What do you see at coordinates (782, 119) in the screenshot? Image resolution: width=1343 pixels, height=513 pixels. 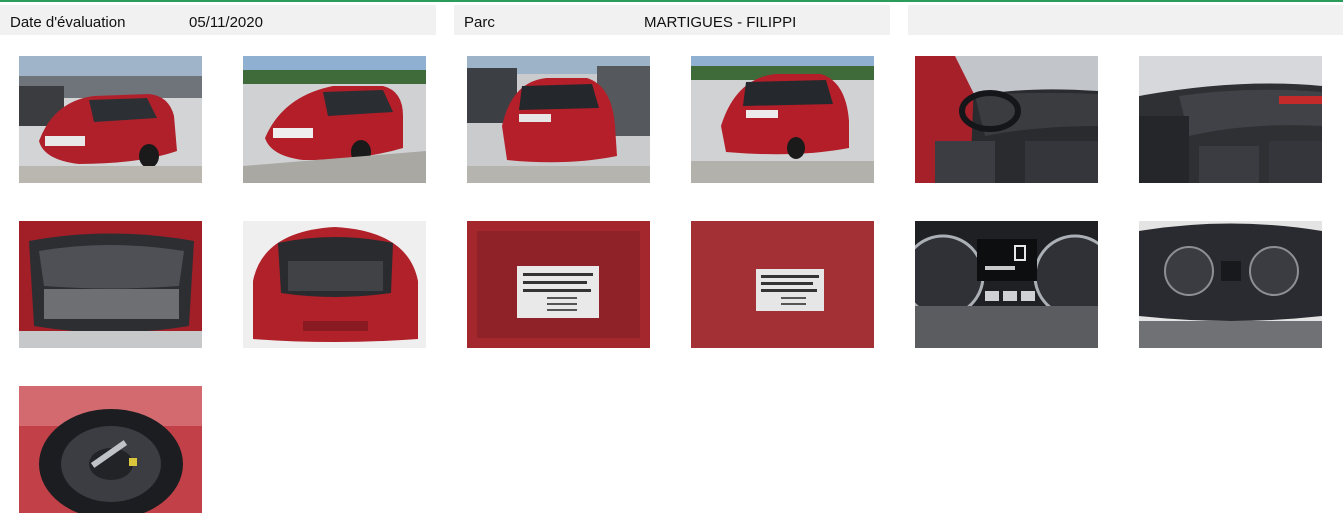 I see `photo-rear-right` at bounding box center [782, 119].